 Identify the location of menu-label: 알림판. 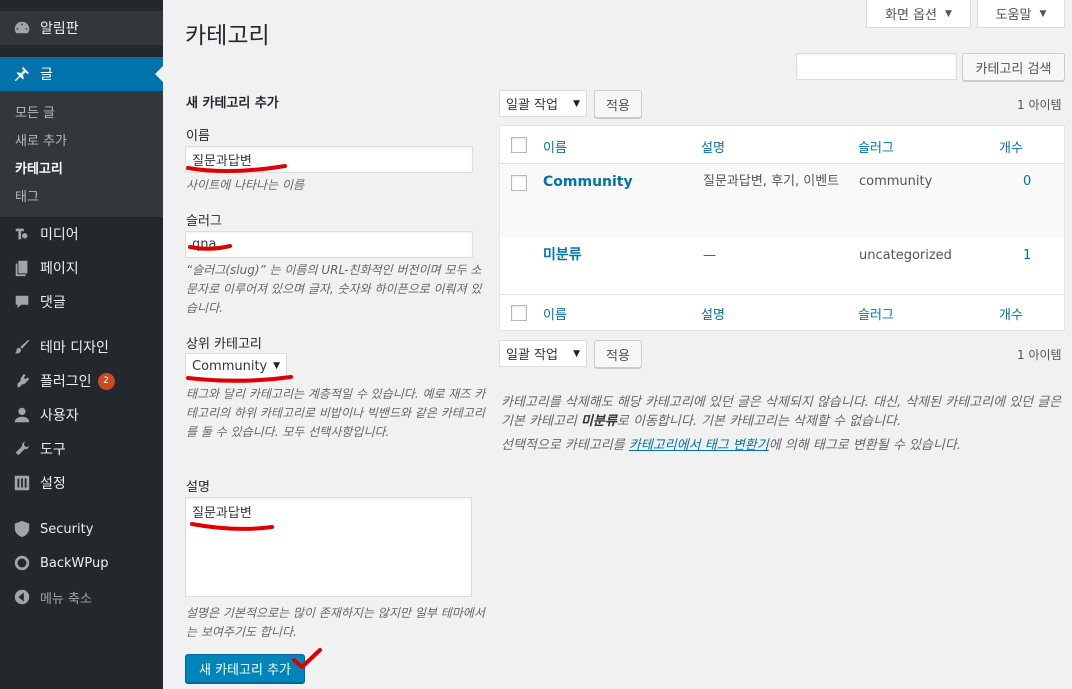
(59, 29).